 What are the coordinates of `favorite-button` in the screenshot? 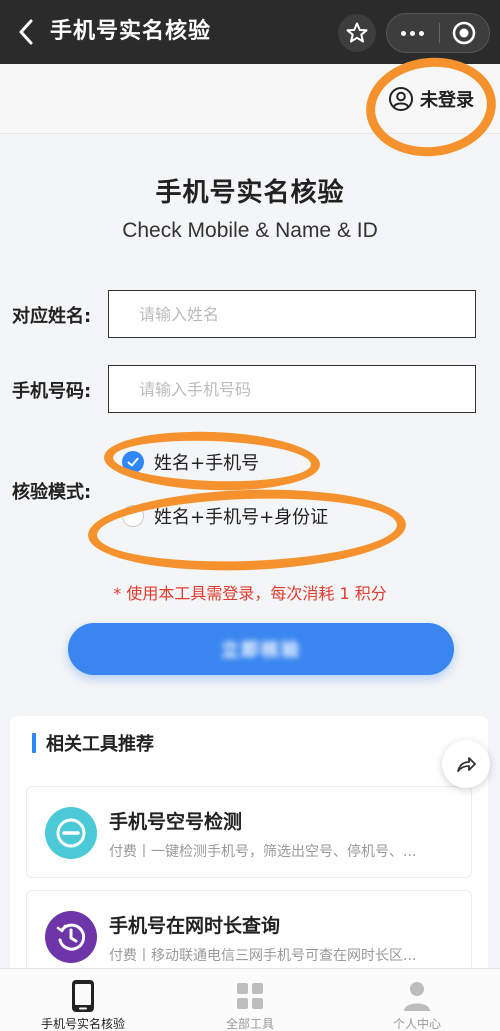 It's located at (357, 33).